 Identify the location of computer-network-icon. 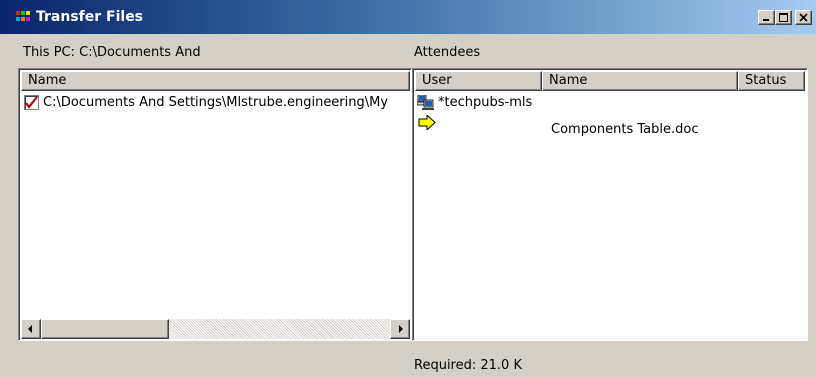
(425, 104).